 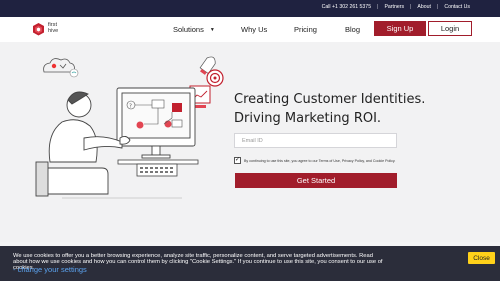 I want to click on nav-solutions-label: Solutions, so click(x=188, y=29).